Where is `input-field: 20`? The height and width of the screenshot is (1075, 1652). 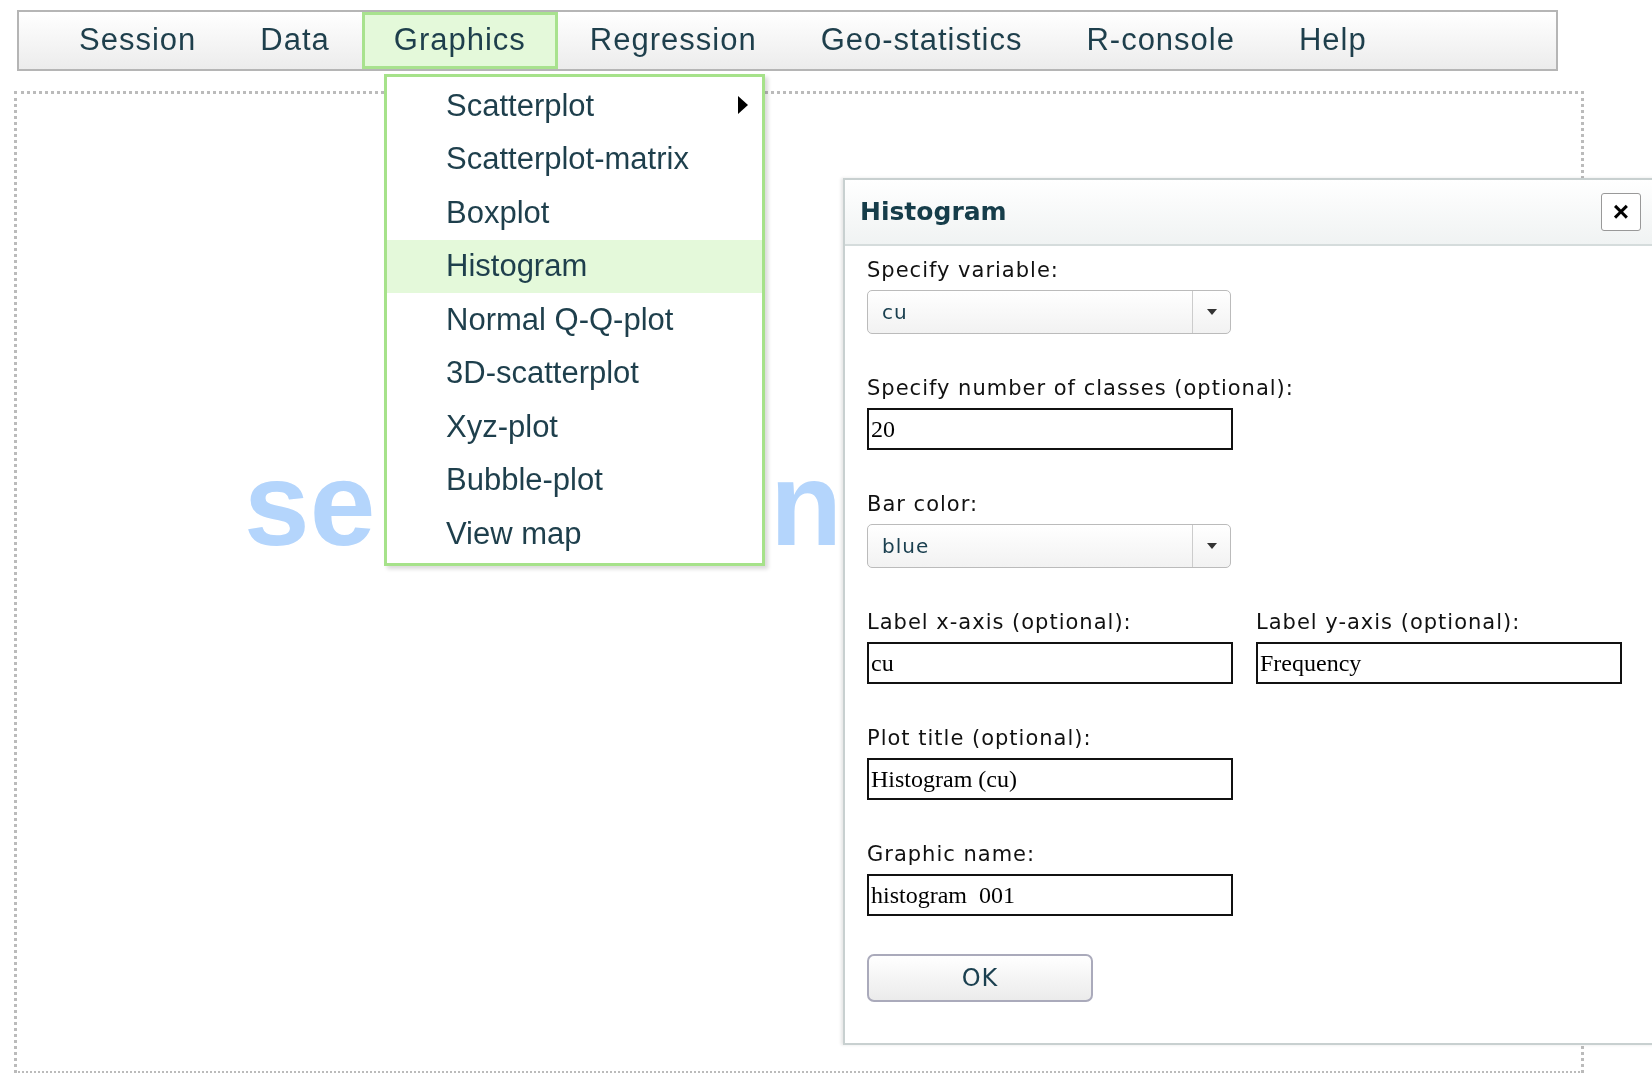
input-field: 20 is located at coordinates (1050, 429).